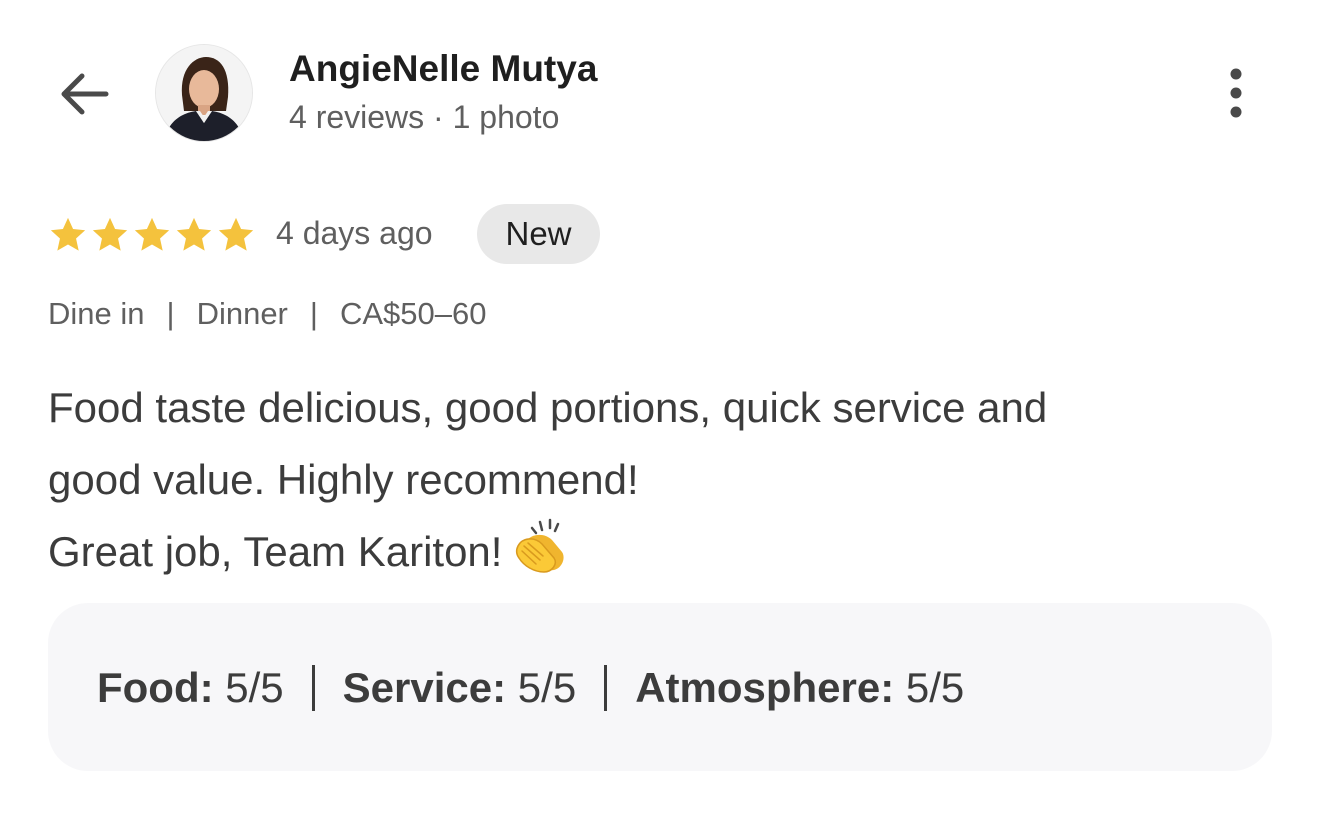  I want to click on arrow-left-icon, so click(85, 94).